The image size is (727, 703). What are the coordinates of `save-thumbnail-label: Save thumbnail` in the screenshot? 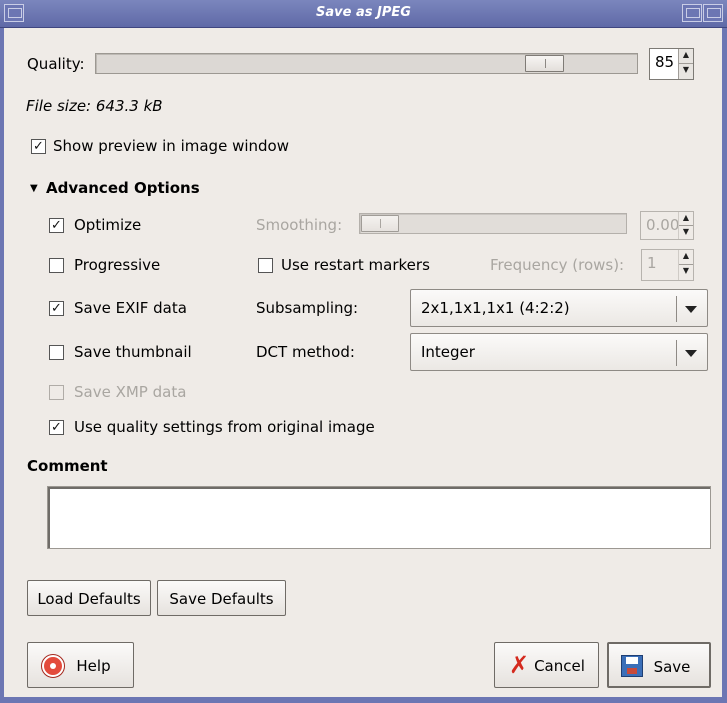 It's located at (133, 352).